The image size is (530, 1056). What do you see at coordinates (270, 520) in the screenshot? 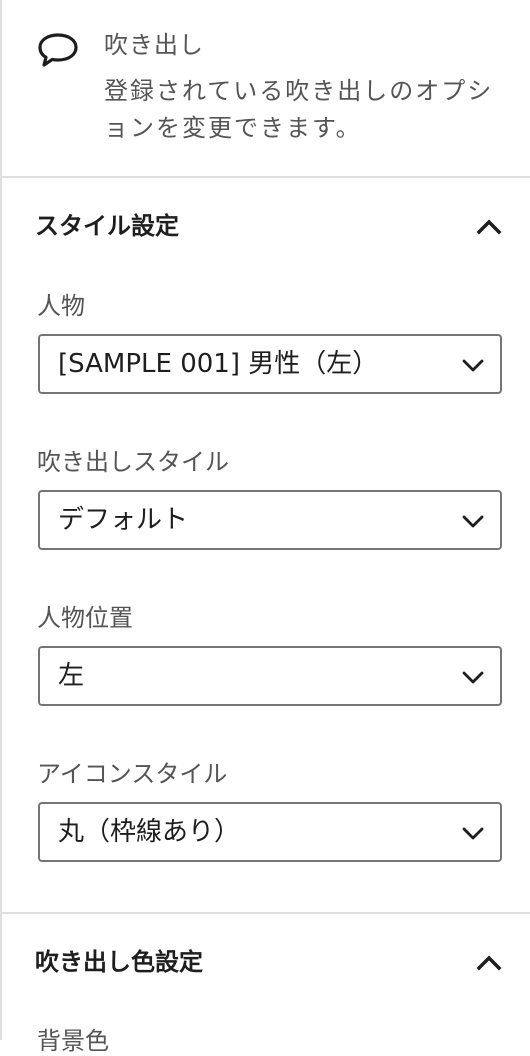
I see `balloon-style-select: デフォルト` at bounding box center [270, 520].